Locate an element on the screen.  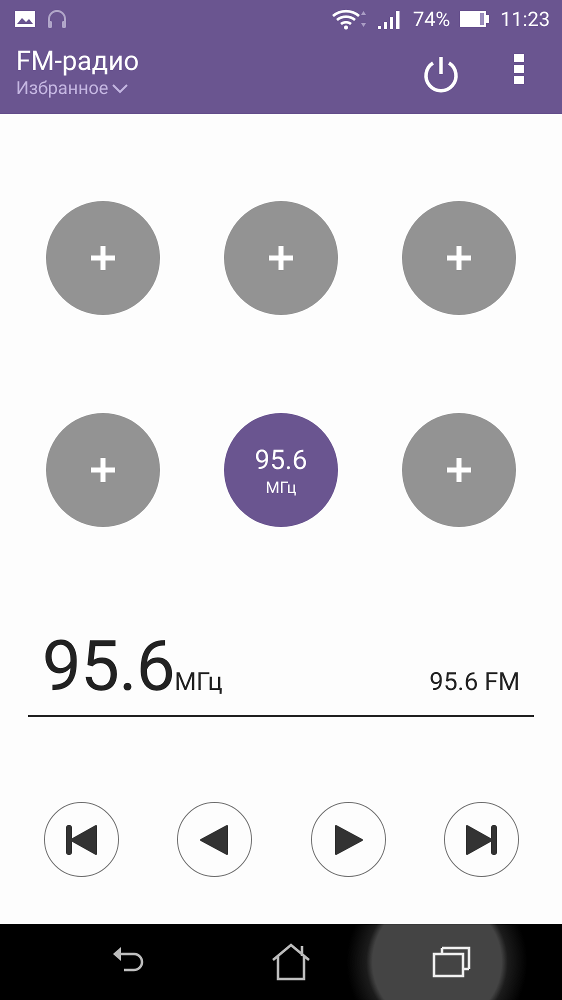
clock-time: 11:23 is located at coordinates (525, 19).